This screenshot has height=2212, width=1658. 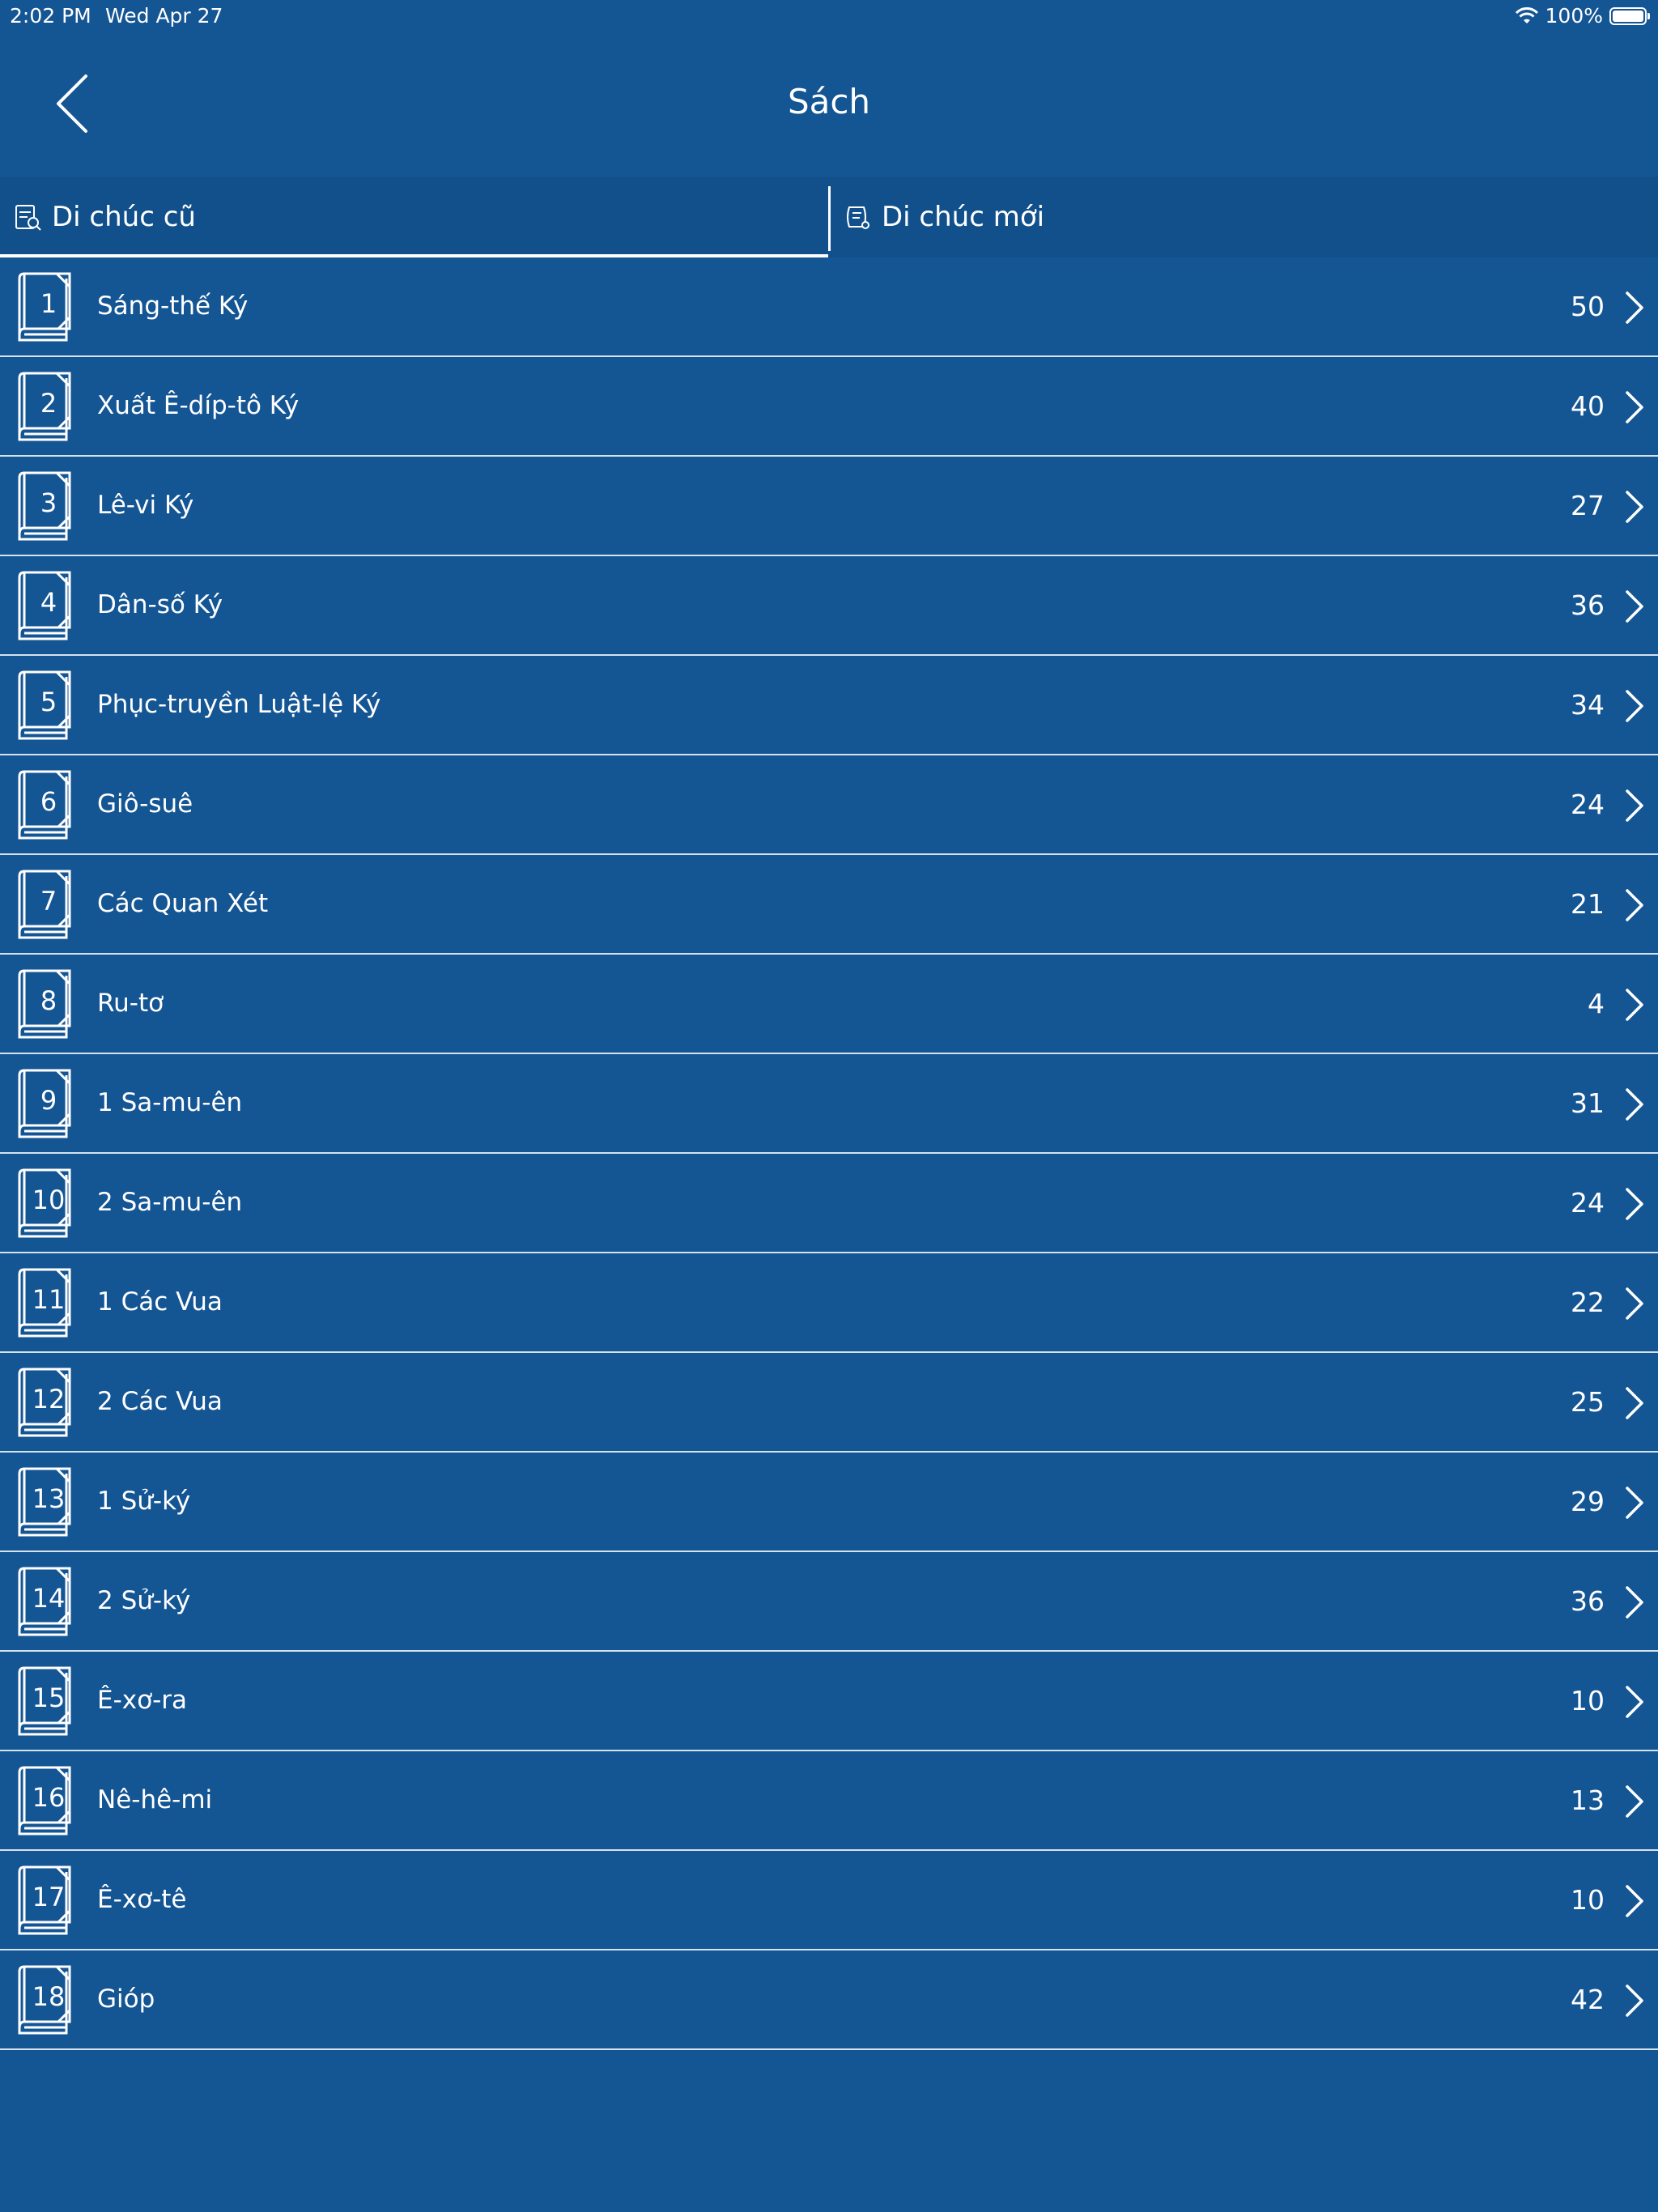 I want to click on navigation-bar: Sách, so click(x=829, y=104).